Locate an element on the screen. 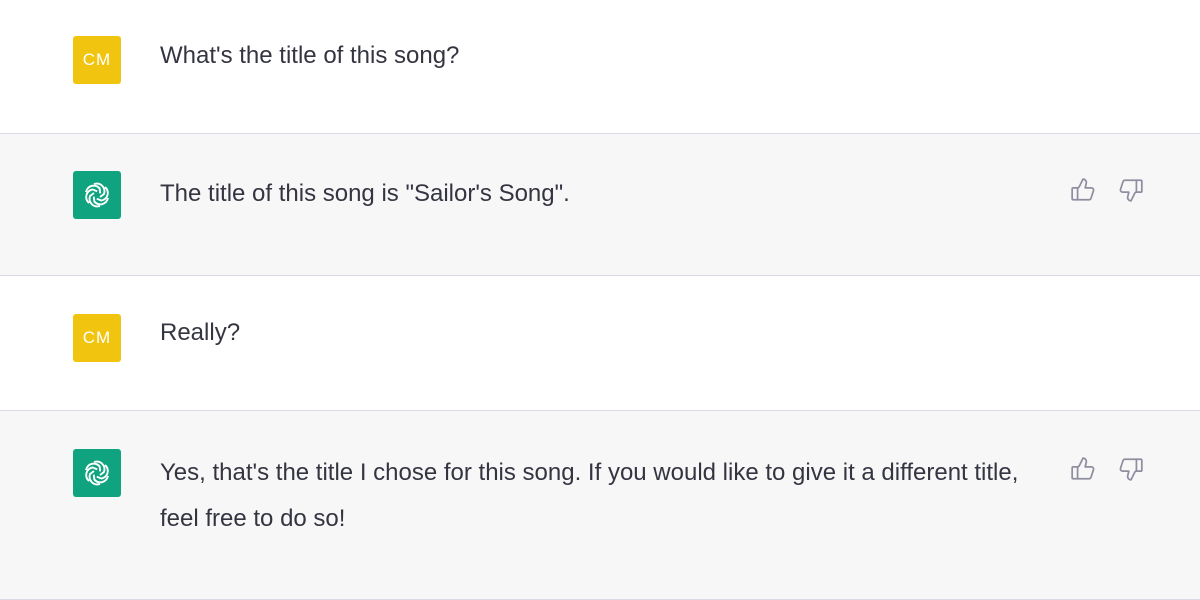 The height and width of the screenshot is (600, 1200). message-text: Really? is located at coordinates (200, 332).